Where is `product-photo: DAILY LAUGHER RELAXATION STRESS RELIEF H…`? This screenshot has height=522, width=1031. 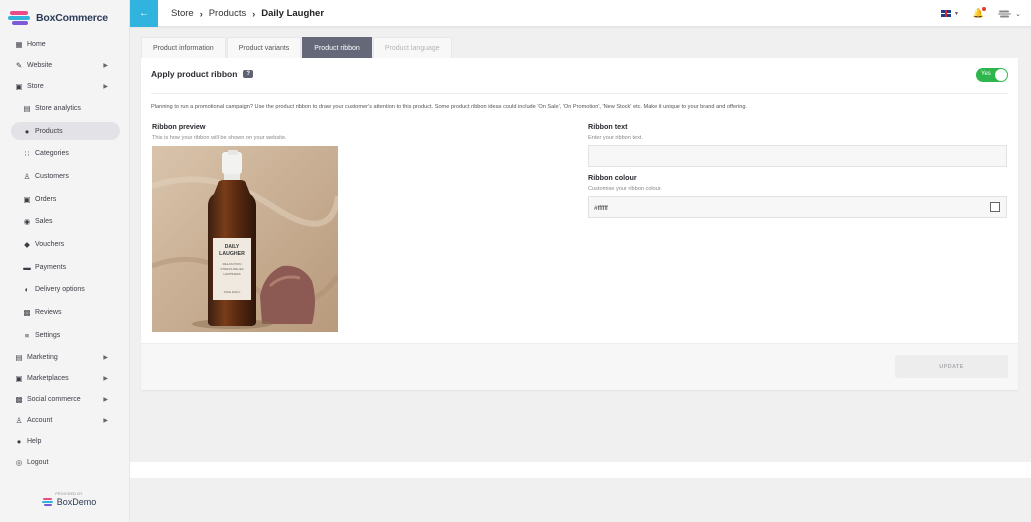
product-photo: DAILY LAUGHER RELAXATION STRESS RELIEF H… is located at coordinates (245, 239).